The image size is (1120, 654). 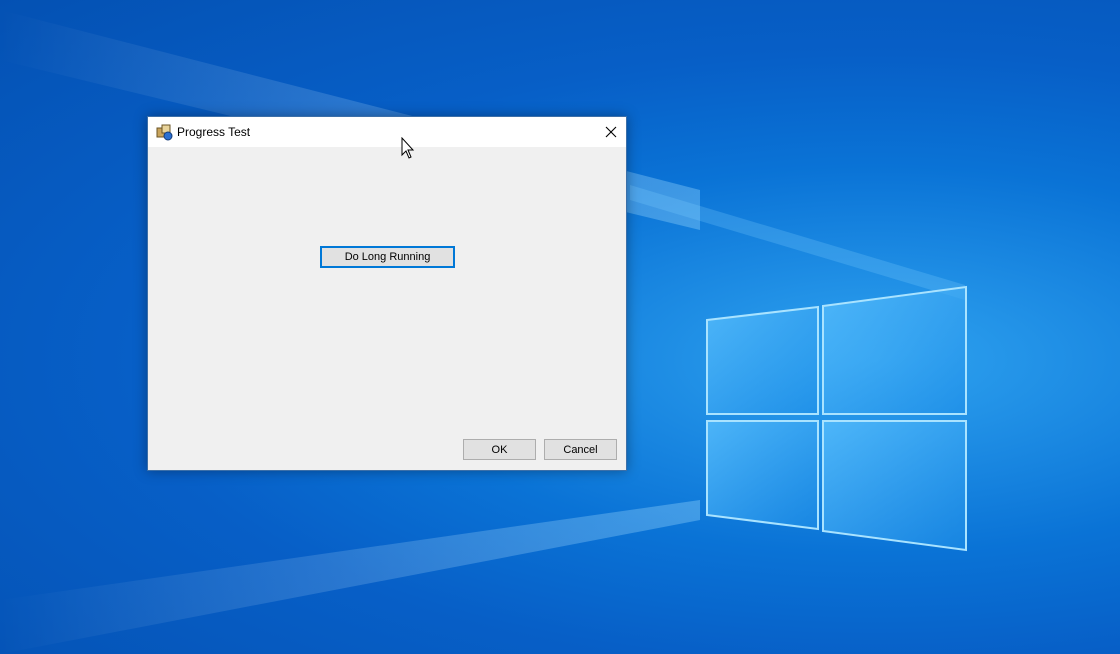 I want to click on arrow-cursor-icon, so click(x=408, y=148).